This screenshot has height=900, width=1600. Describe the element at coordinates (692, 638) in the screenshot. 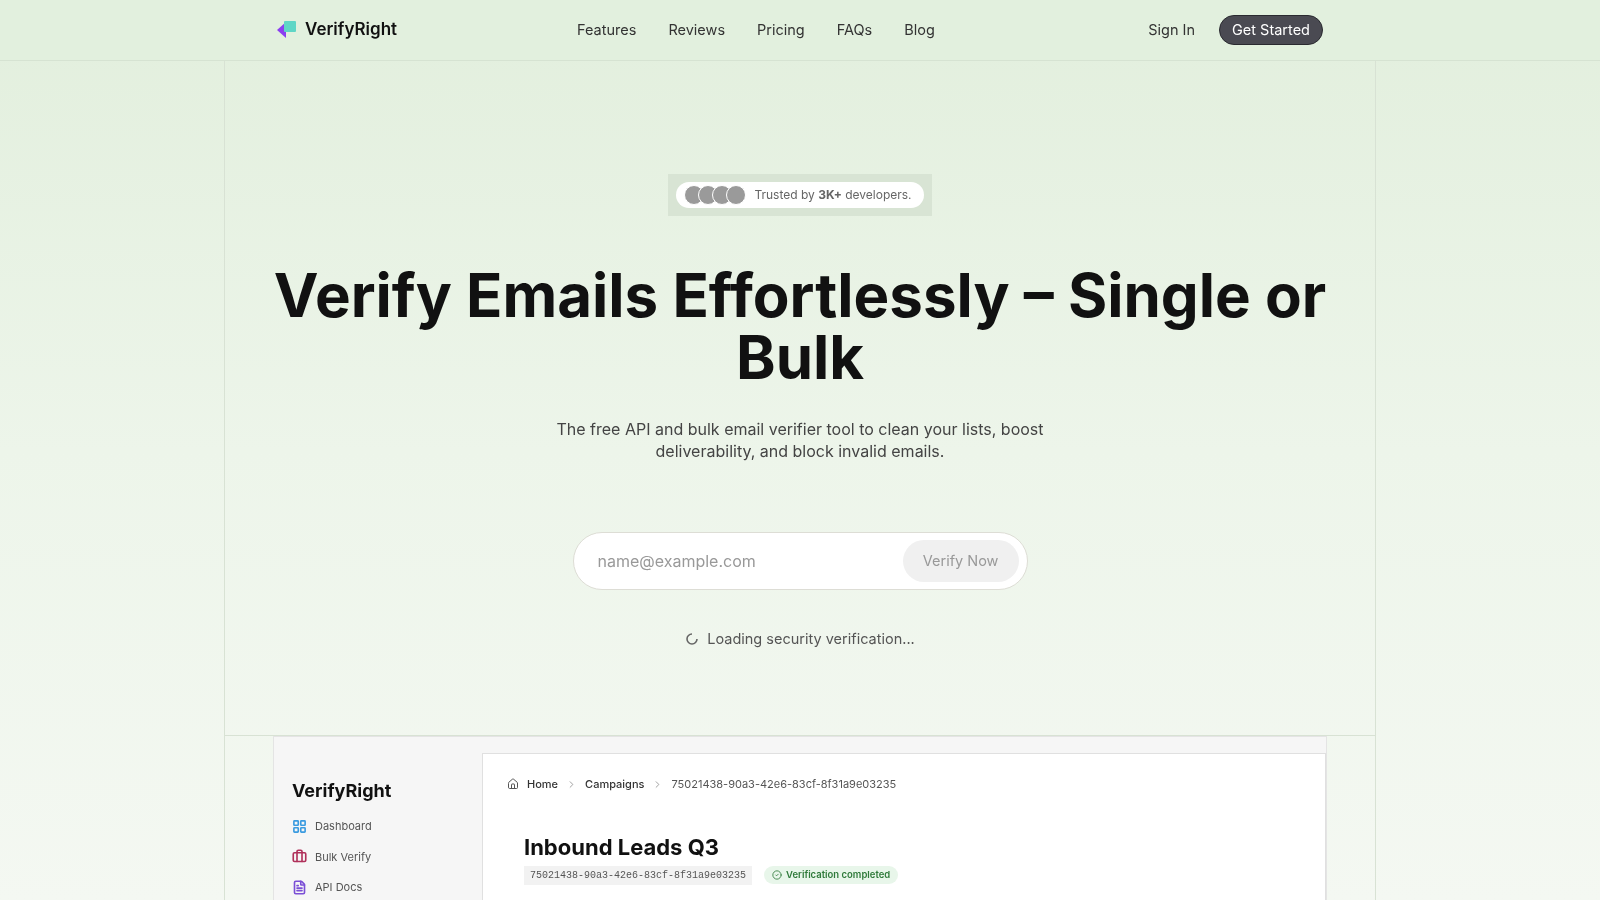

I see `spinner-icon` at that location.